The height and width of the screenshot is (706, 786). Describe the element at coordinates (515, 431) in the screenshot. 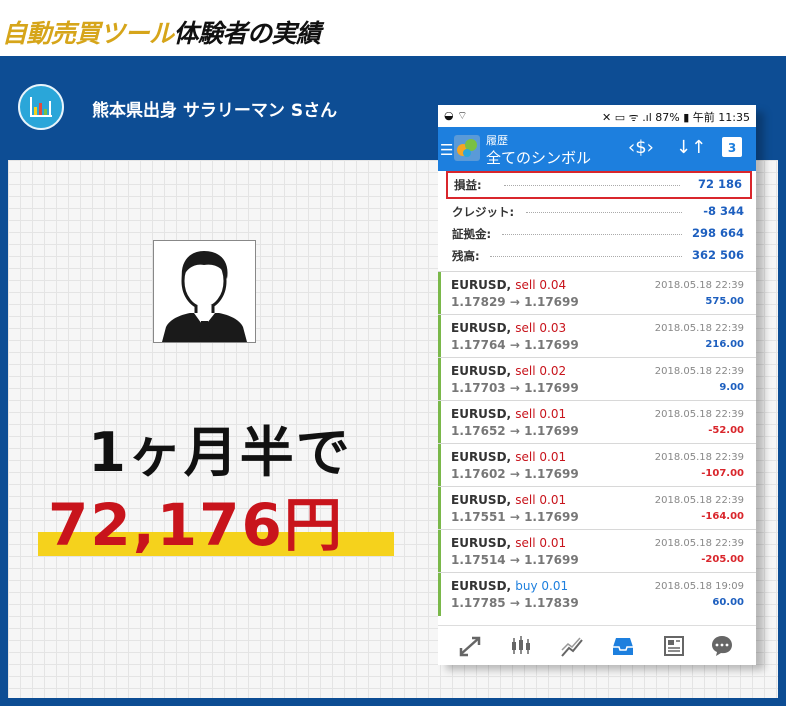

I see `trade-prices: 1.17652 → 1.17699` at that location.